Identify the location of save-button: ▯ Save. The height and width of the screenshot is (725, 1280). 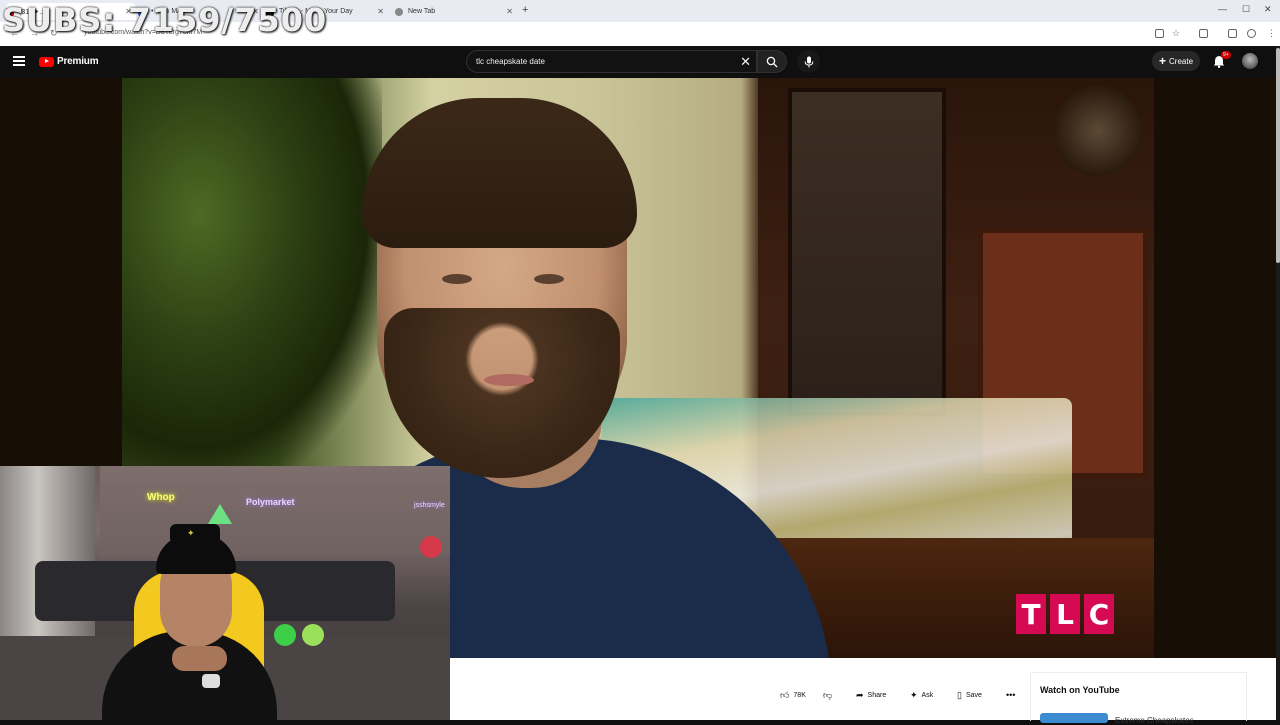
(969, 695).